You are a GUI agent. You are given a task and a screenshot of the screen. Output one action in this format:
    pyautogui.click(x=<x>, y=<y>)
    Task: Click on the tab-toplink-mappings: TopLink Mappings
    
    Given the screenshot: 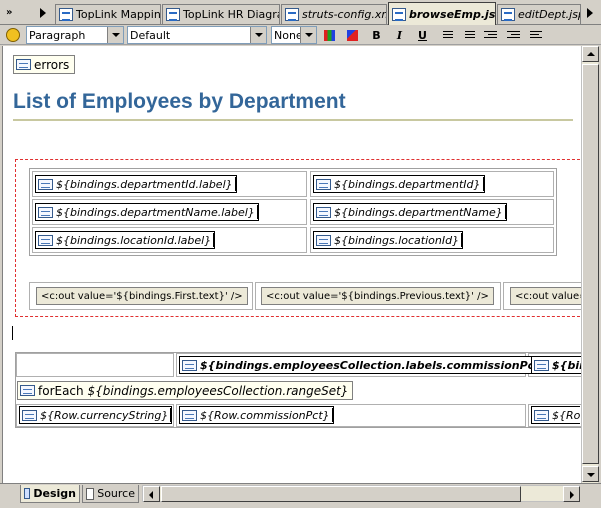 What is the action you would take?
    pyautogui.click(x=108, y=14)
    